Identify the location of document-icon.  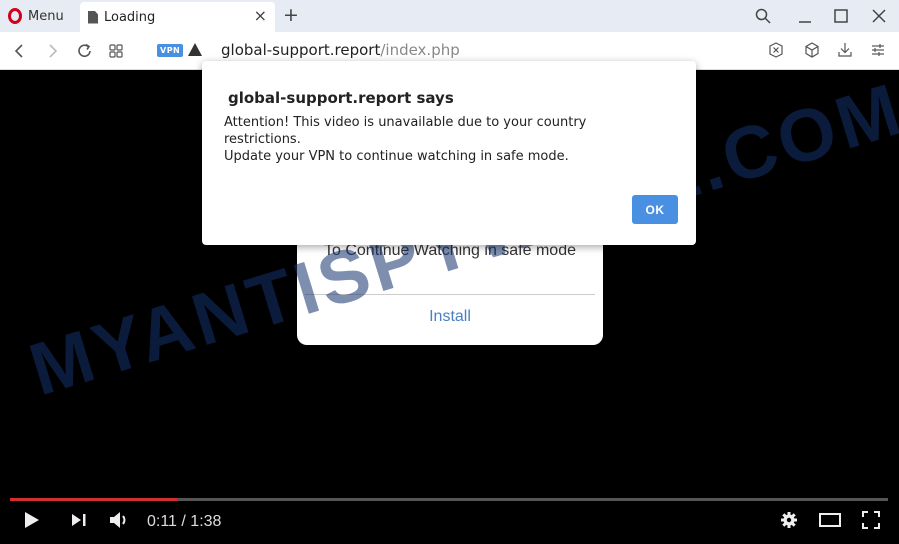
(93, 17).